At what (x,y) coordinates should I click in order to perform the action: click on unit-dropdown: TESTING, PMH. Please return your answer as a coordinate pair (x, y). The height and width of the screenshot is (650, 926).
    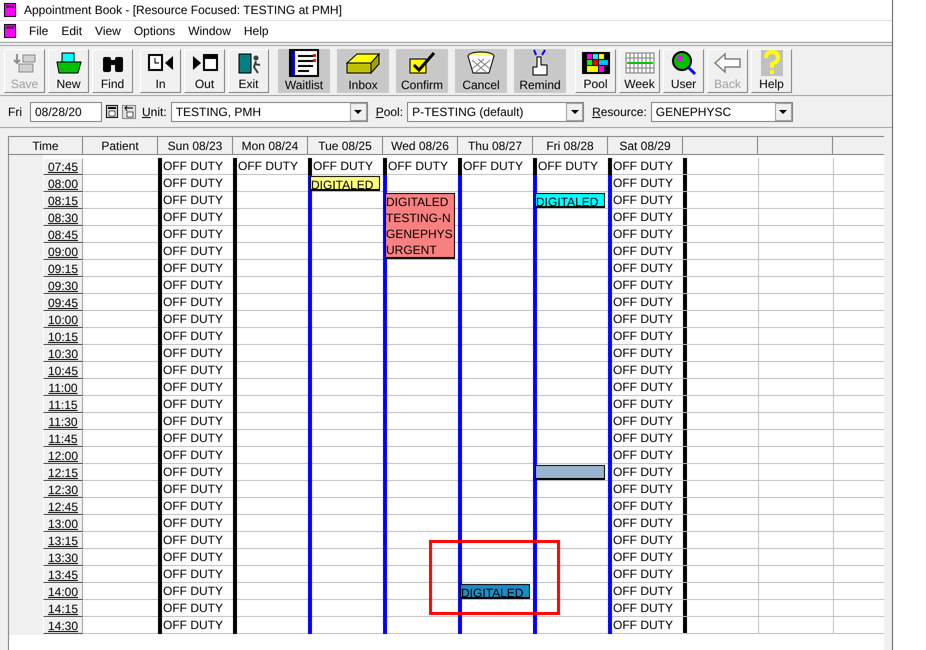
    Looking at the image, I should click on (269, 112).